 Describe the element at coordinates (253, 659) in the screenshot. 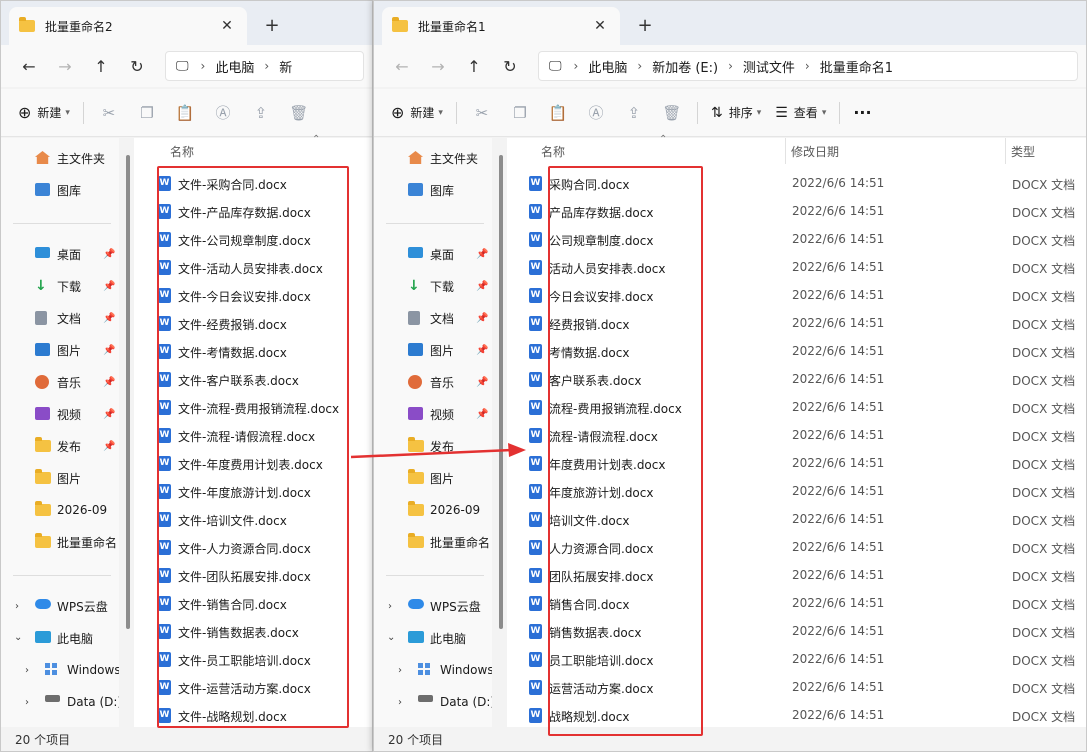

I see `file-row: W 文件-员工职能培训.docx` at that location.